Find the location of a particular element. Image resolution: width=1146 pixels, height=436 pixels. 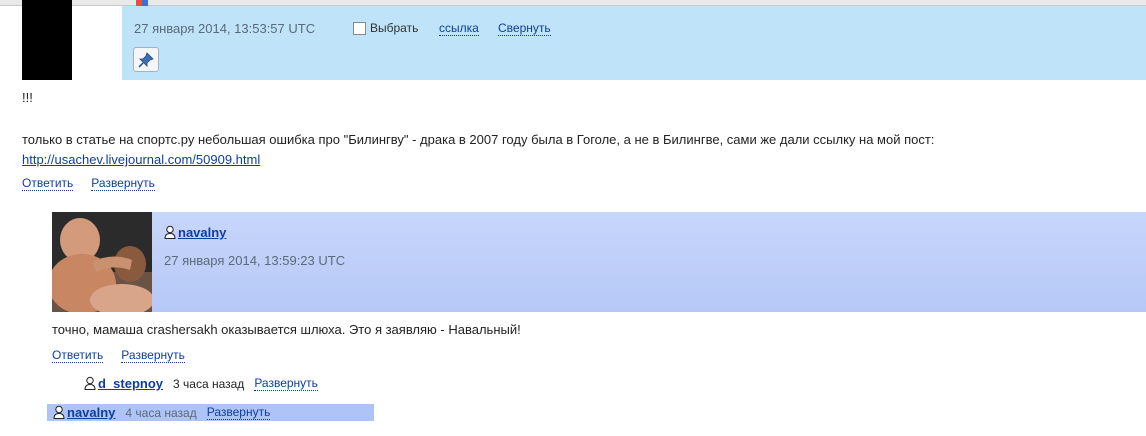

userpic-avatar is located at coordinates (102, 262).